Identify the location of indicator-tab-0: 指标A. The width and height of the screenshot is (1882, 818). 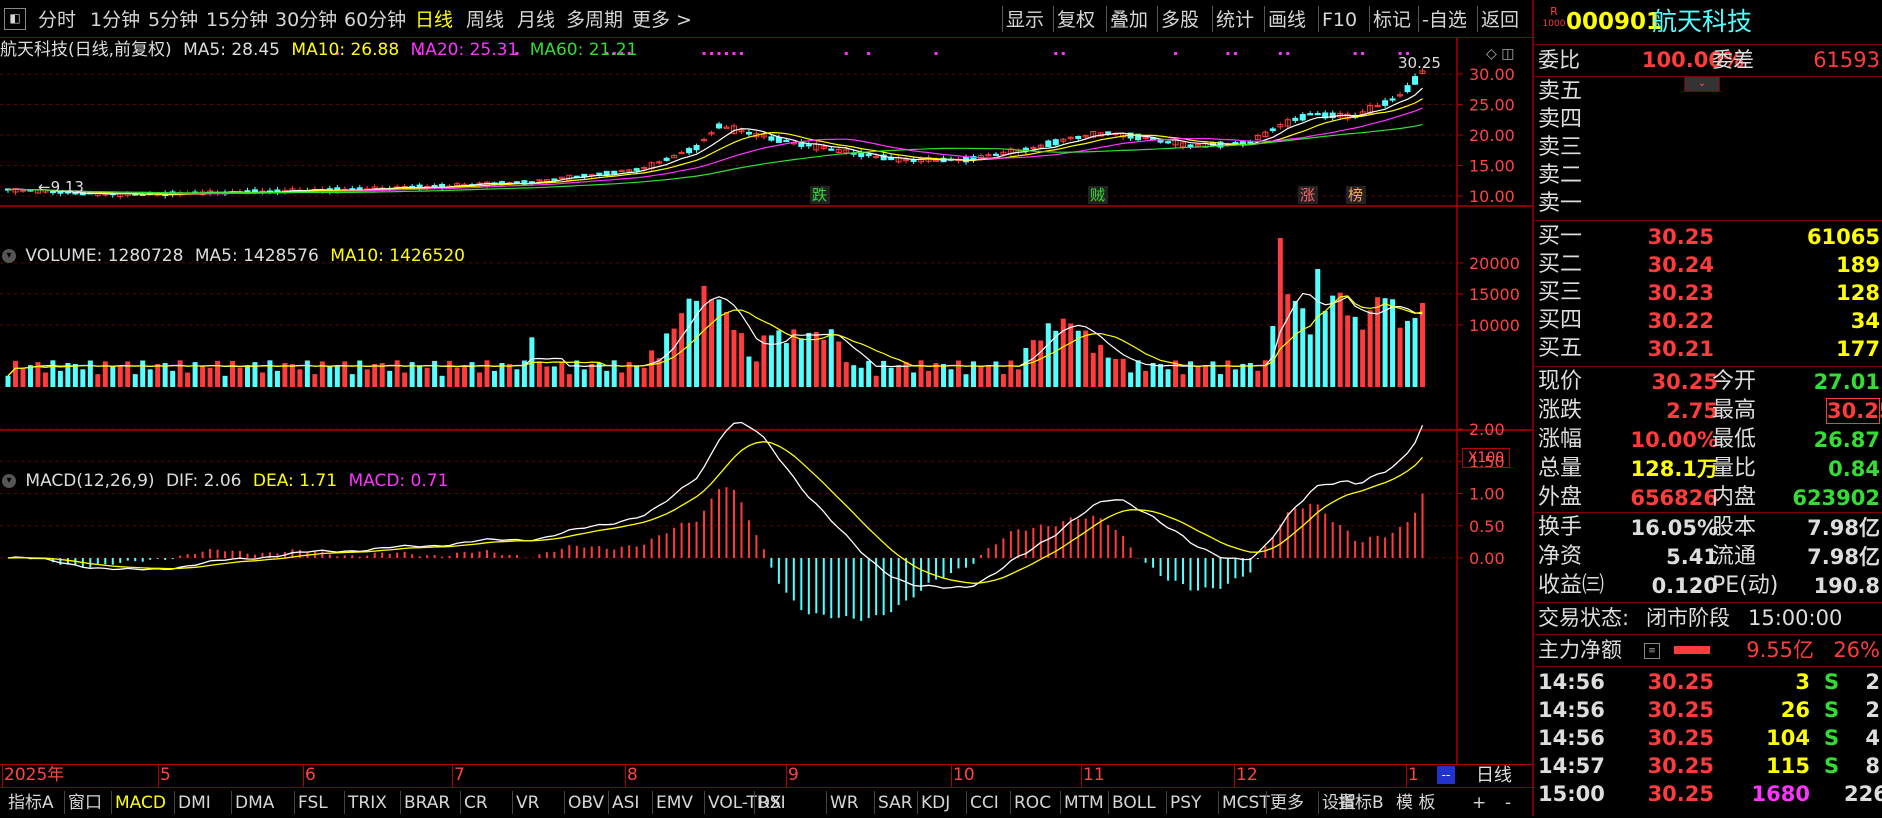
(31, 802).